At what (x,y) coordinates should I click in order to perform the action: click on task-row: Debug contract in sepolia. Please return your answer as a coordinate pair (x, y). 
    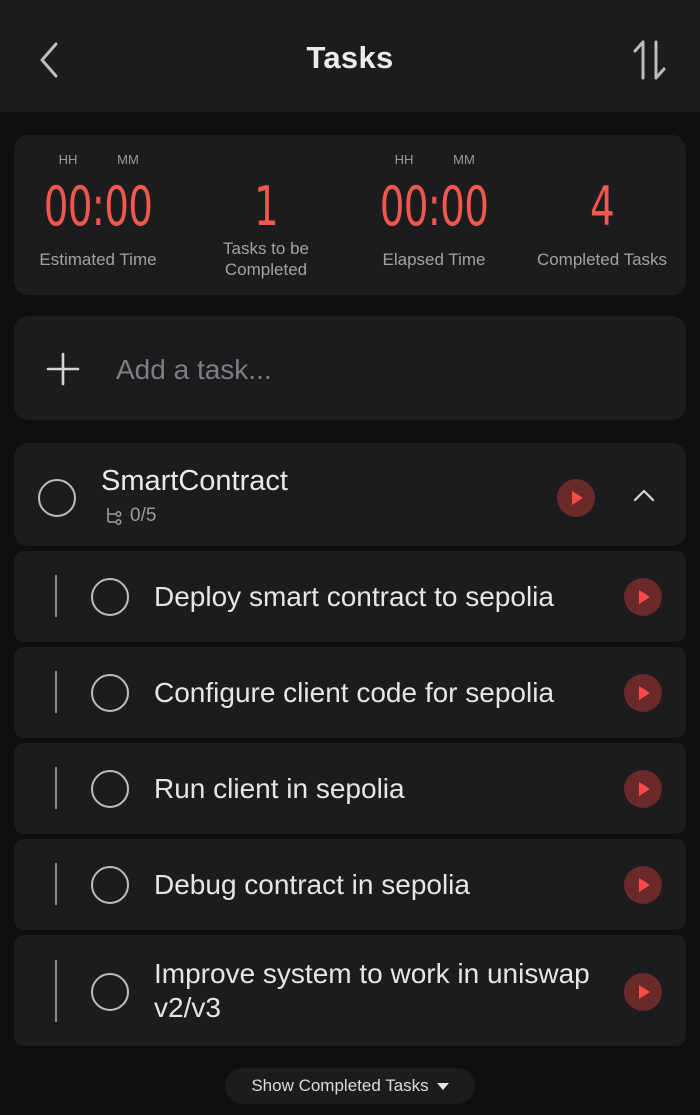
    Looking at the image, I should click on (350, 884).